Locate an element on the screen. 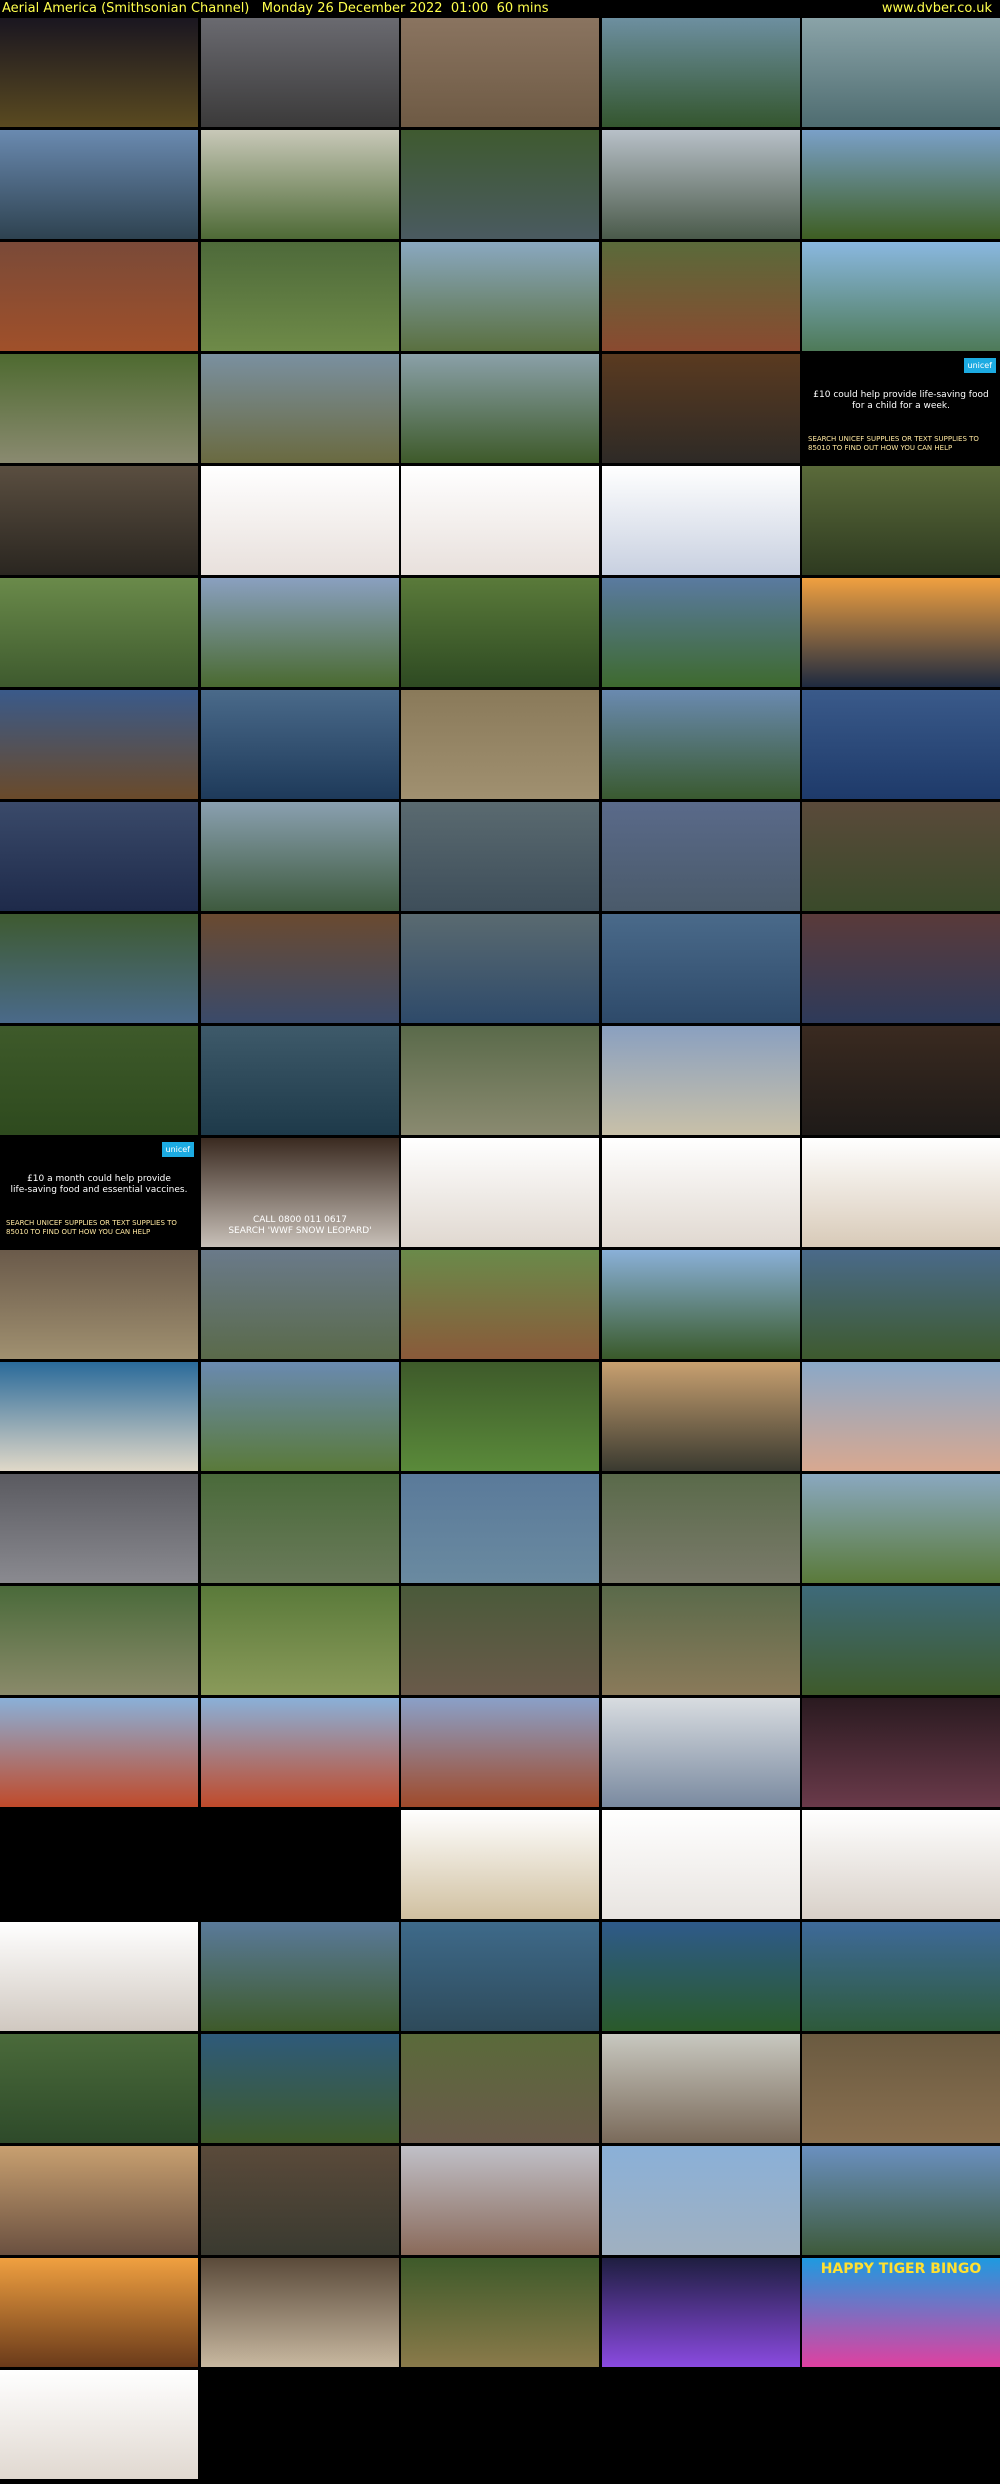  programme-duration: 60 mins is located at coordinates (522, 8).